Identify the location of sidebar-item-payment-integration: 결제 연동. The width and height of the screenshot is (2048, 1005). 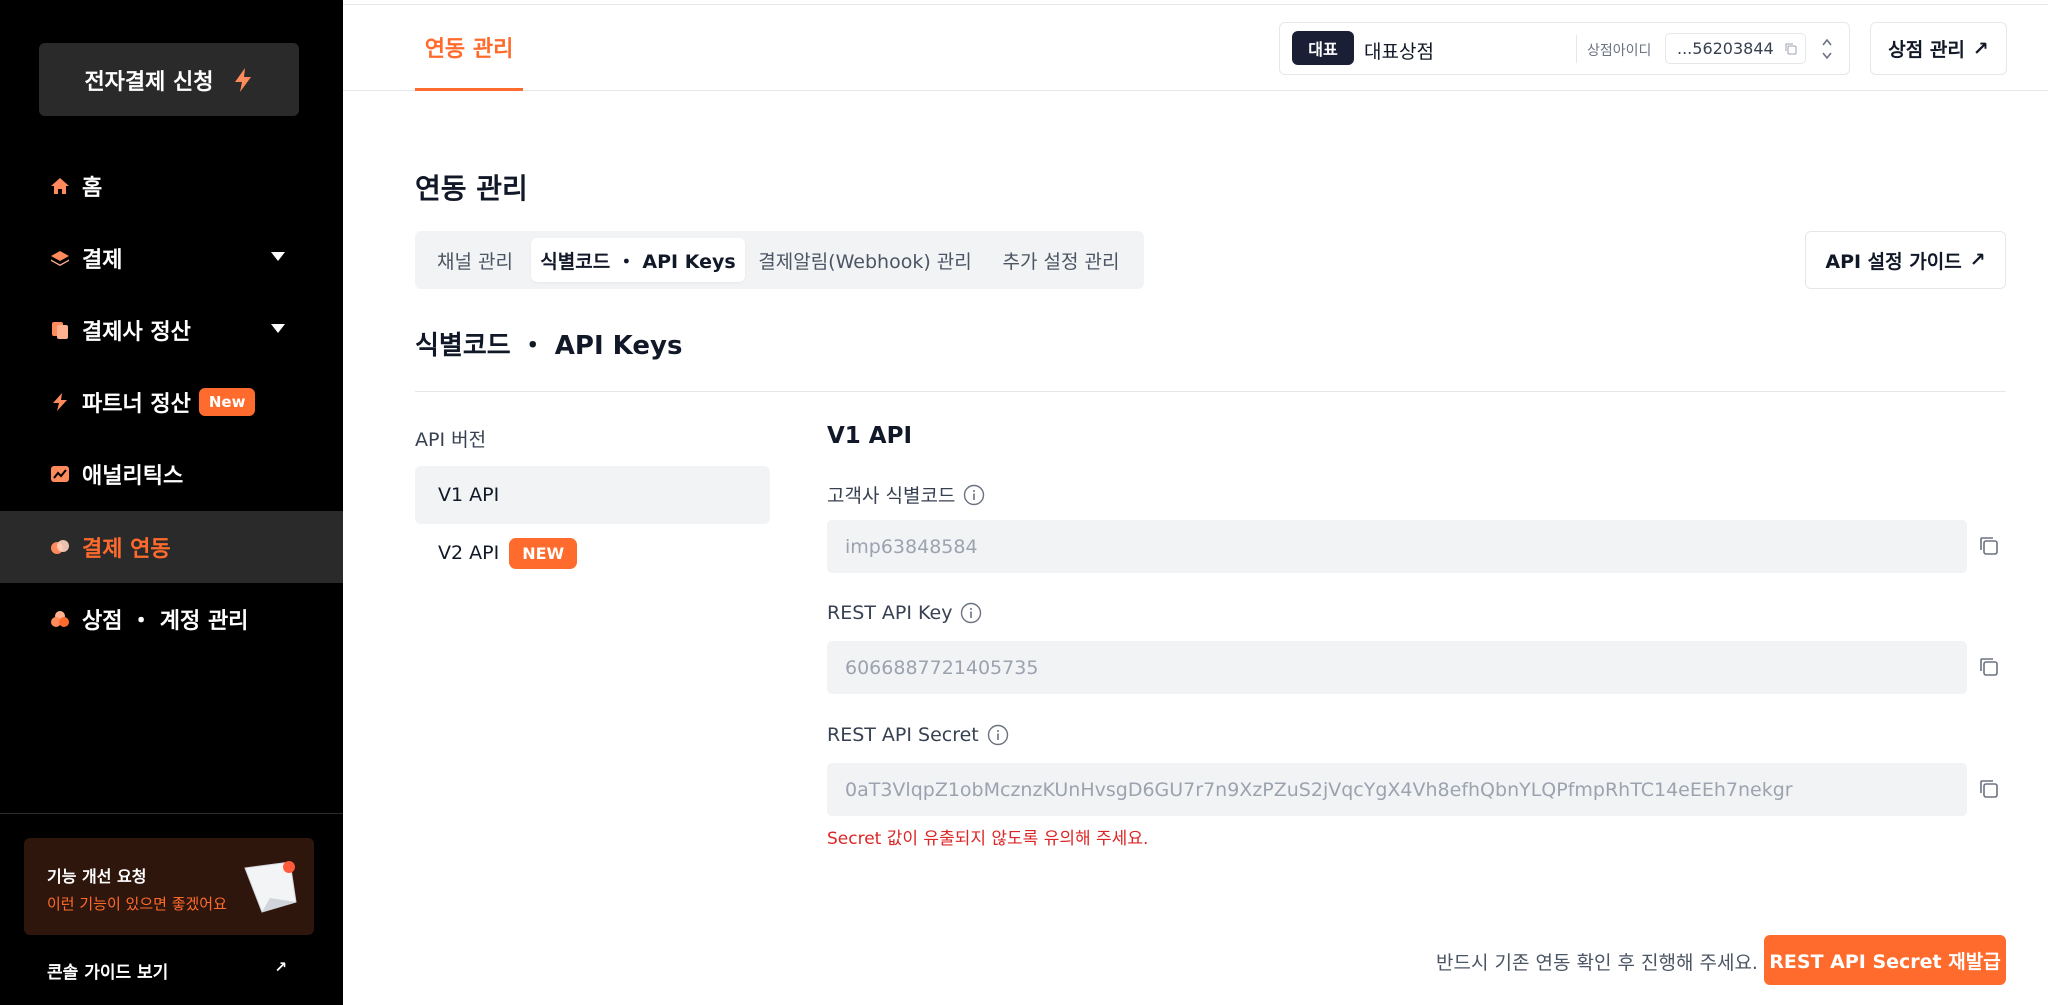
(171, 547).